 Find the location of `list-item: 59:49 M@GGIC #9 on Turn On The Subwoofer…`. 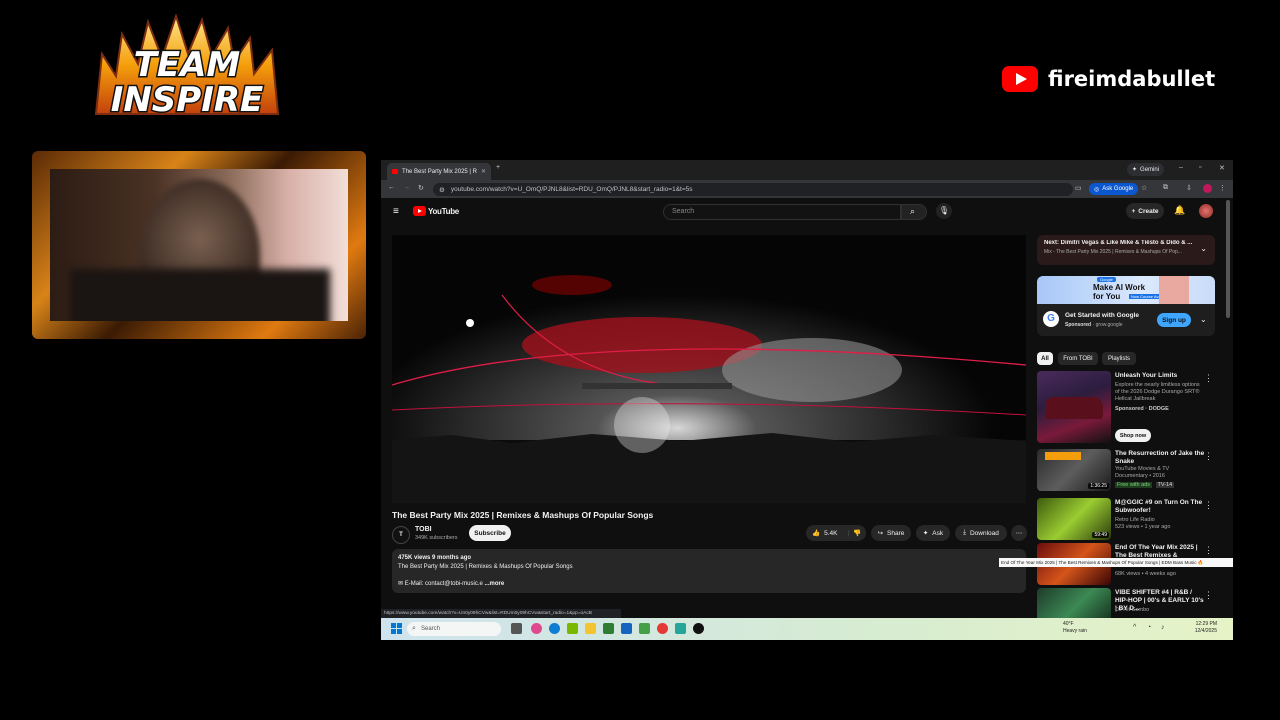

list-item: 59:49 M@GGIC #9 on Turn On The Subwoofer… is located at coordinates (1126, 520).